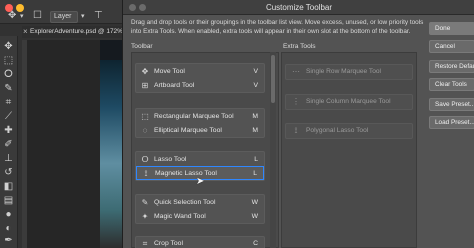 The width and height of the screenshot is (474, 248). What do you see at coordinates (8, 172) in the screenshot?
I see `history-brush-icon: ↺` at bounding box center [8, 172].